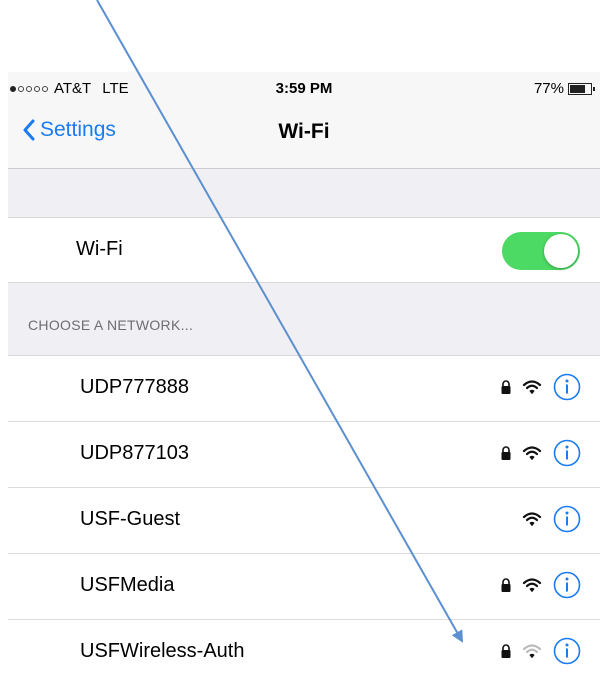 Image resolution: width=600 pixels, height=677 pixels. Describe the element at coordinates (127, 585) in the screenshot. I see `network-name: USFMedia` at that location.